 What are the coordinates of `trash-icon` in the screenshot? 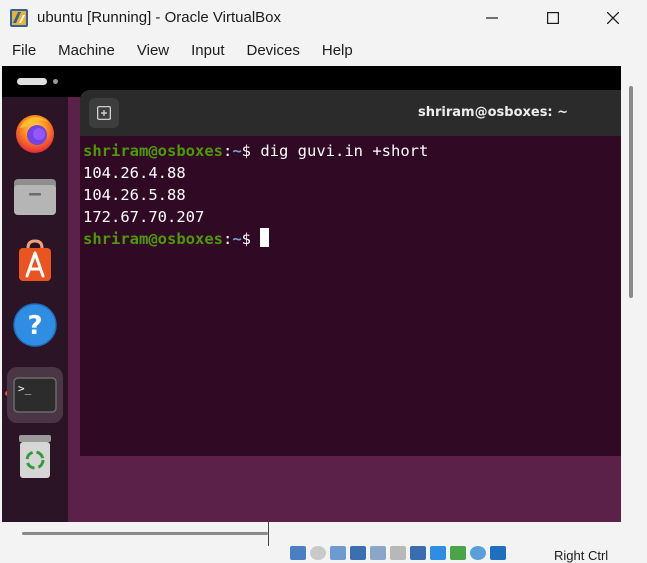 It's located at (35, 456).